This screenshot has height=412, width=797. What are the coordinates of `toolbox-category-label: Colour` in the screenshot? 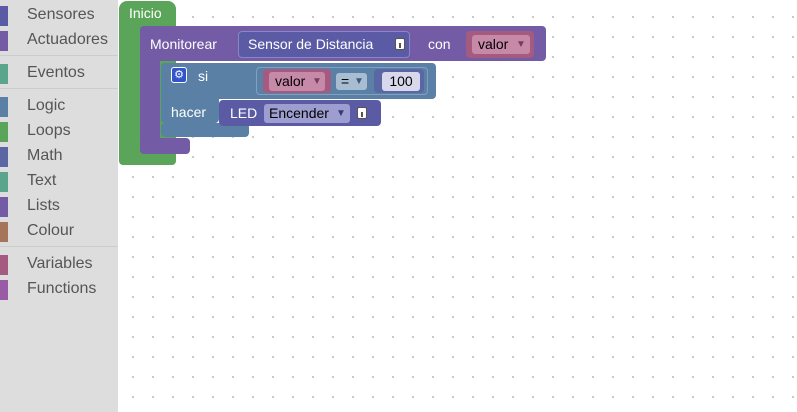 It's located at (51, 230).